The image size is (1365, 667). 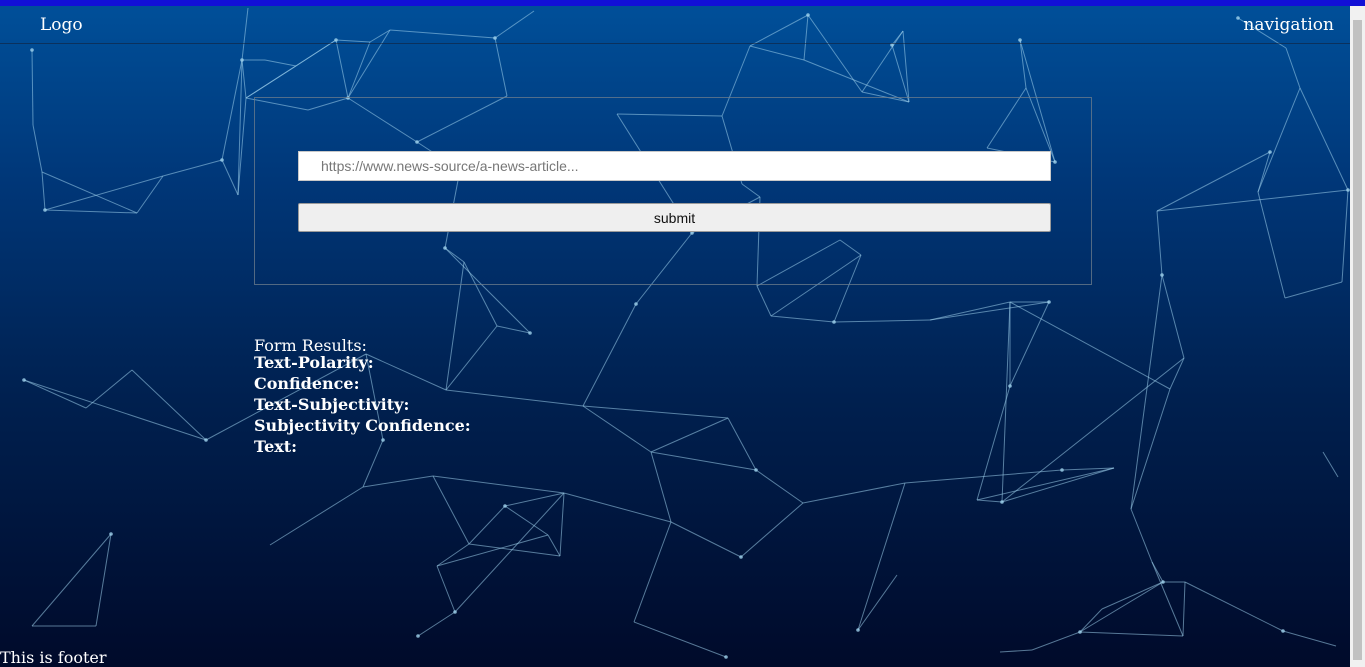 I want to click on submit-button: submit, so click(x=674, y=217).